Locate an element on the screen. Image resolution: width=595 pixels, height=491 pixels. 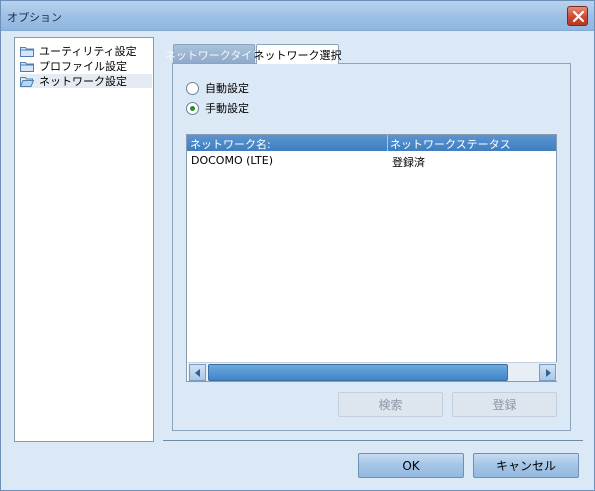
column-header-status: ネットワークステータス is located at coordinates (450, 144).